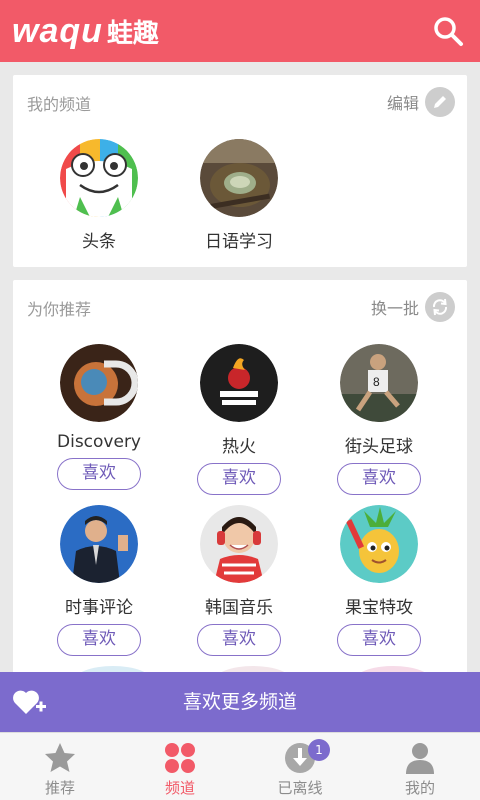 The width and height of the screenshot is (480, 800). What do you see at coordinates (376, 382) in the screenshot?
I see `svg-text: 8` at bounding box center [376, 382].